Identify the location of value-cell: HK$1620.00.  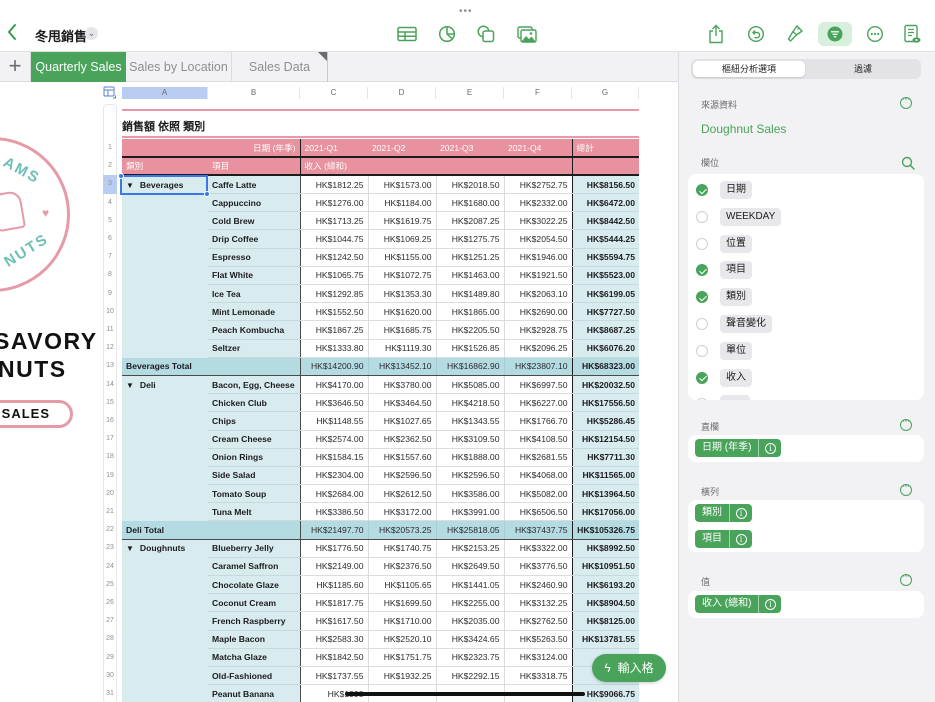
(402, 312).